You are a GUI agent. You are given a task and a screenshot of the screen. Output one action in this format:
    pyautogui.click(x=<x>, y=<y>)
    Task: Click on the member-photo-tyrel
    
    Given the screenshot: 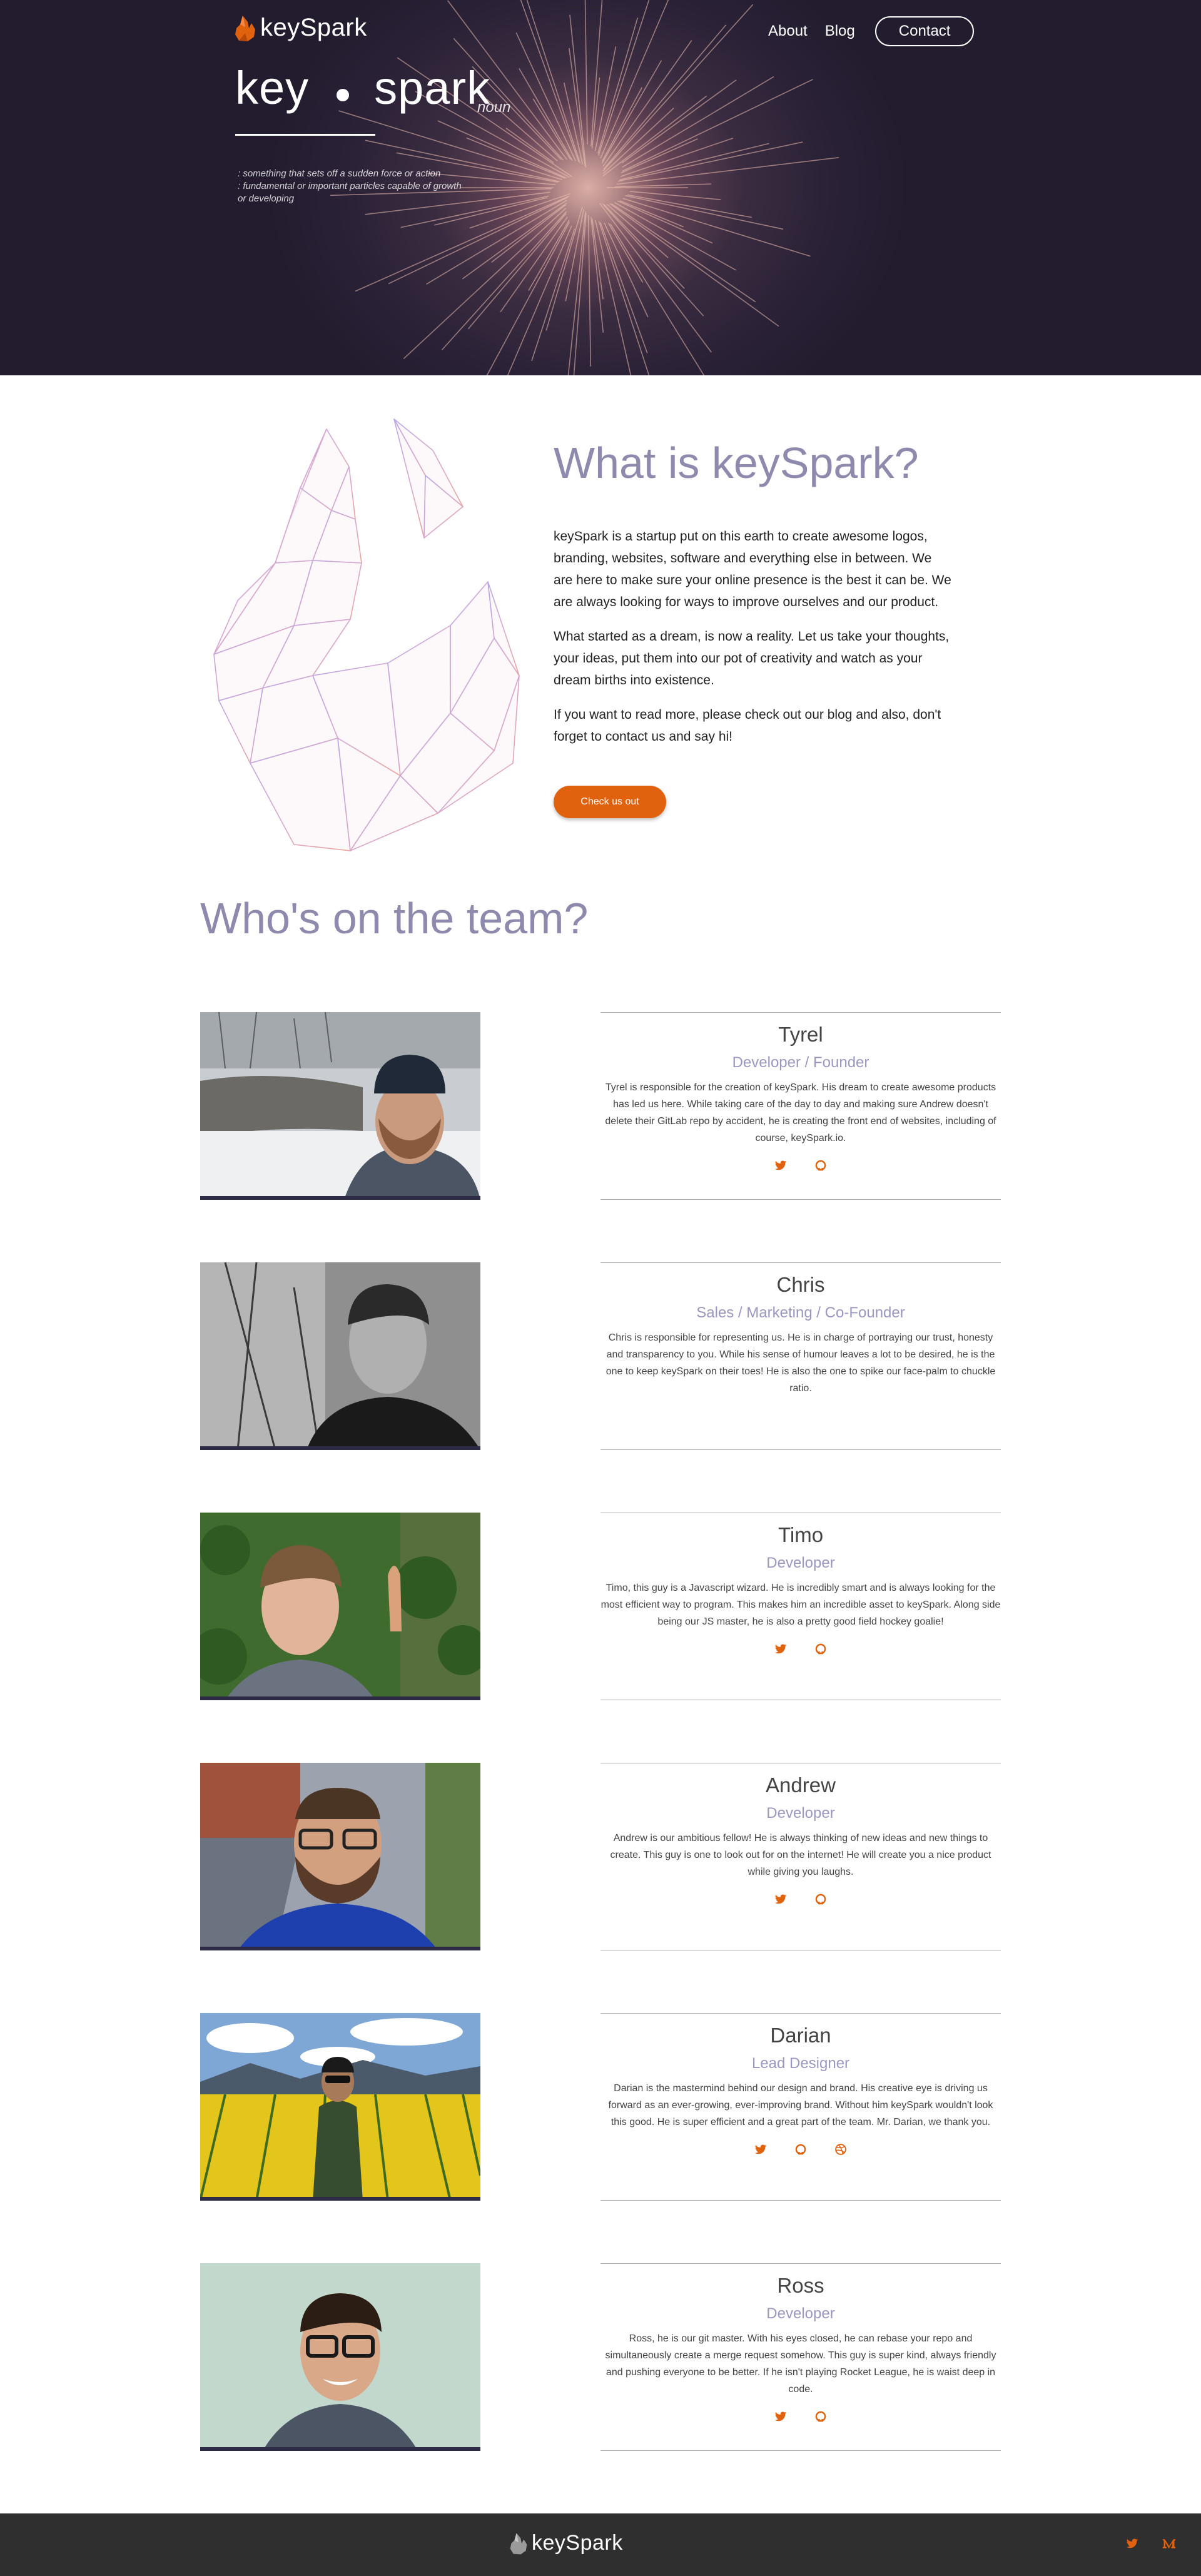 What is the action you would take?
    pyautogui.click(x=340, y=1106)
    